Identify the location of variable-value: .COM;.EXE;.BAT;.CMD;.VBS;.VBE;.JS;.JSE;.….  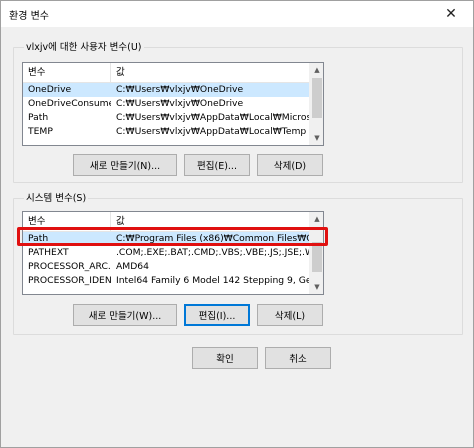
(213, 252).